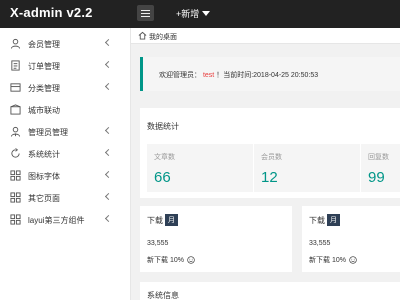 The height and width of the screenshot is (300, 400). What do you see at coordinates (15, 153) in the screenshot?
I see `stats-icon` at bounding box center [15, 153].